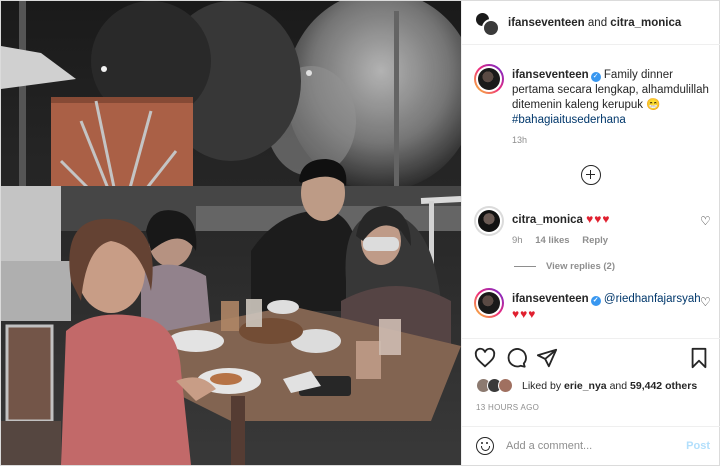 This screenshot has height=466, width=720. What do you see at coordinates (569, 120) in the screenshot?
I see `caption-hashtag: #bahagiaitusederhana` at bounding box center [569, 120].